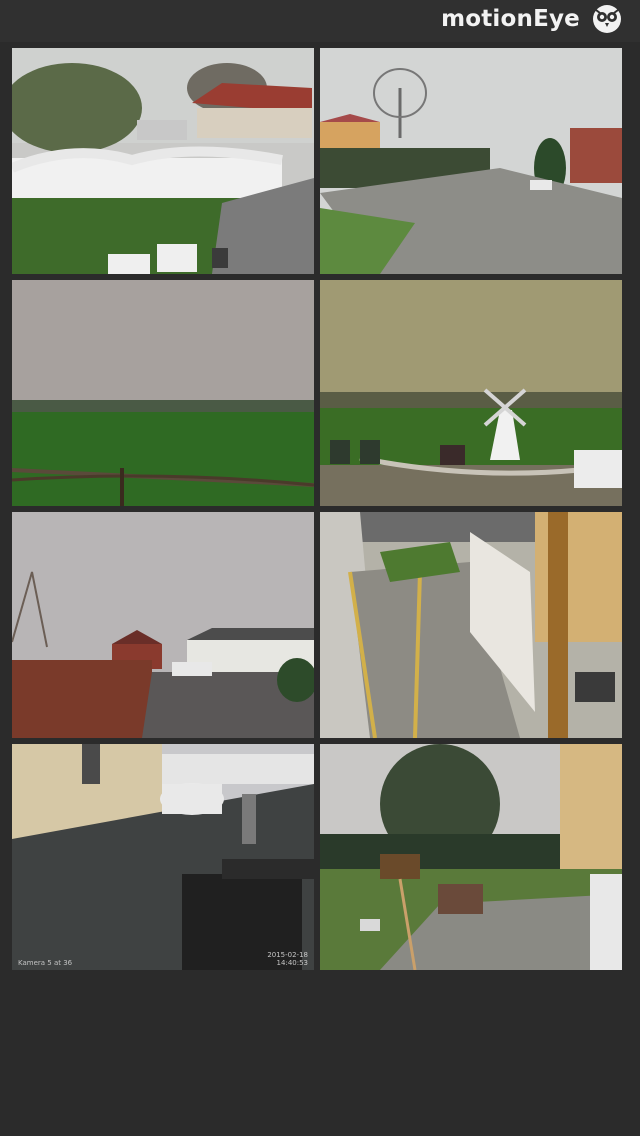  What do you see at coordinates (607, 19) in the screenshot?
I see `owl-icon` at bounding box center [607, 19].